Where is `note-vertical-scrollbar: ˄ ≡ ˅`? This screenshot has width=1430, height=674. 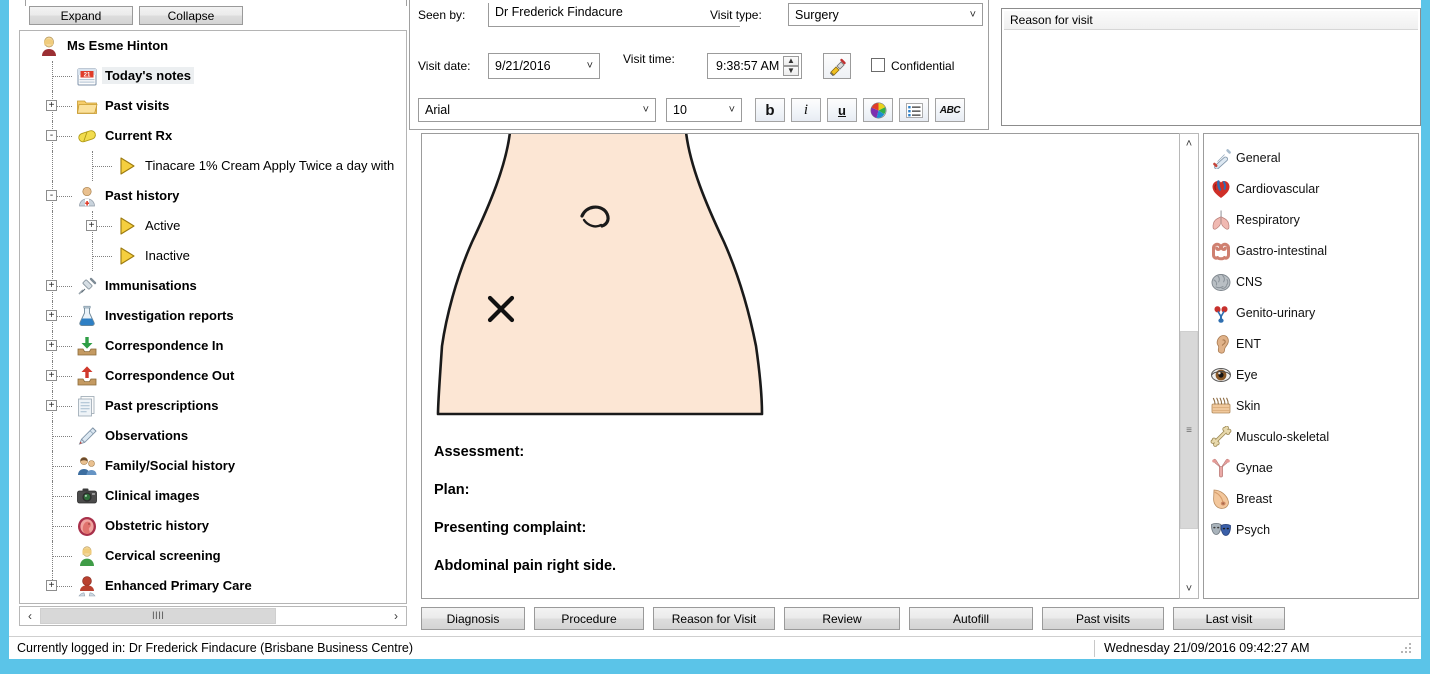
note-vertical-scrollbar: ˄ ≡ ˅ is located at coordinates (1189, 366).